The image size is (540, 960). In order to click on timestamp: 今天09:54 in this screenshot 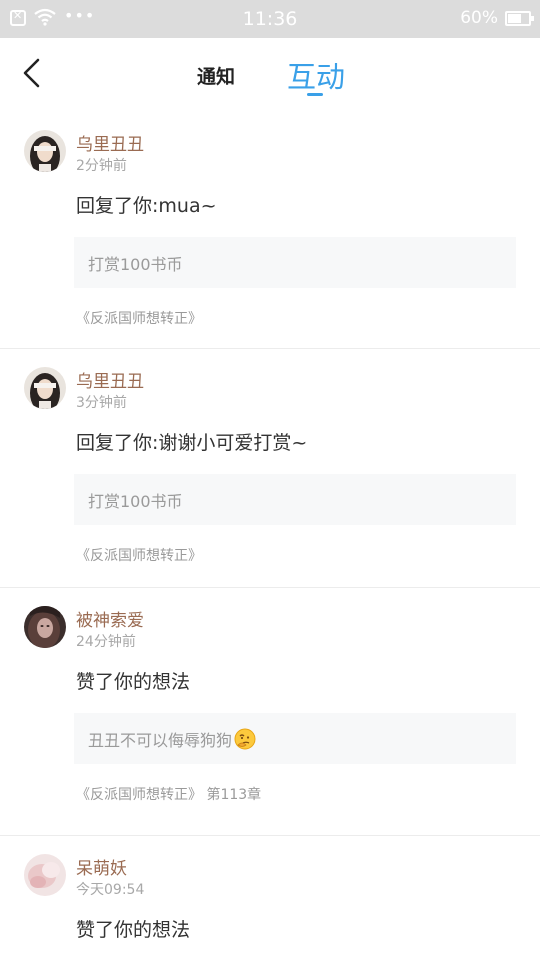, I will do `click(110, 890)`.